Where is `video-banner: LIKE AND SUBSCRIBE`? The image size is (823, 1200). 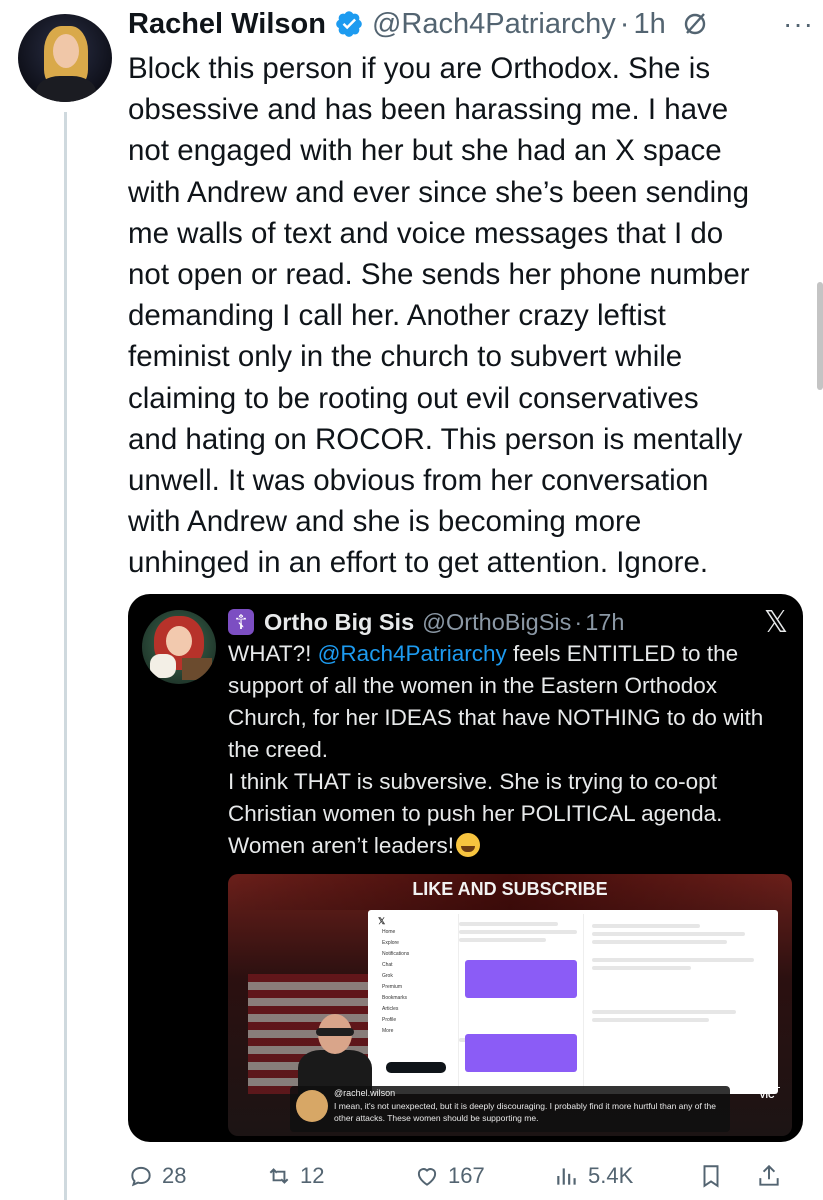
video-banner: LIKE AND SUBSCRIBE is located at coordinates (510, 892).